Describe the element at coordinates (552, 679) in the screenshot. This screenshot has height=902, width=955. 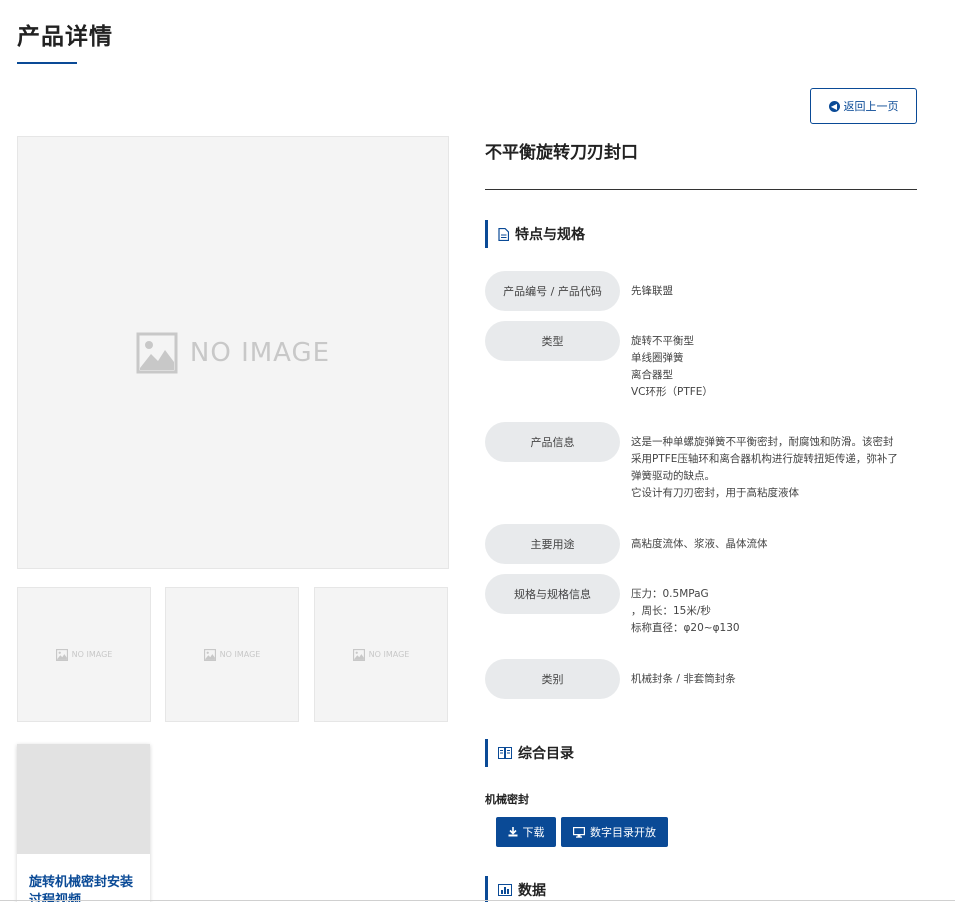
I see `spec-label: 类别` at that location.